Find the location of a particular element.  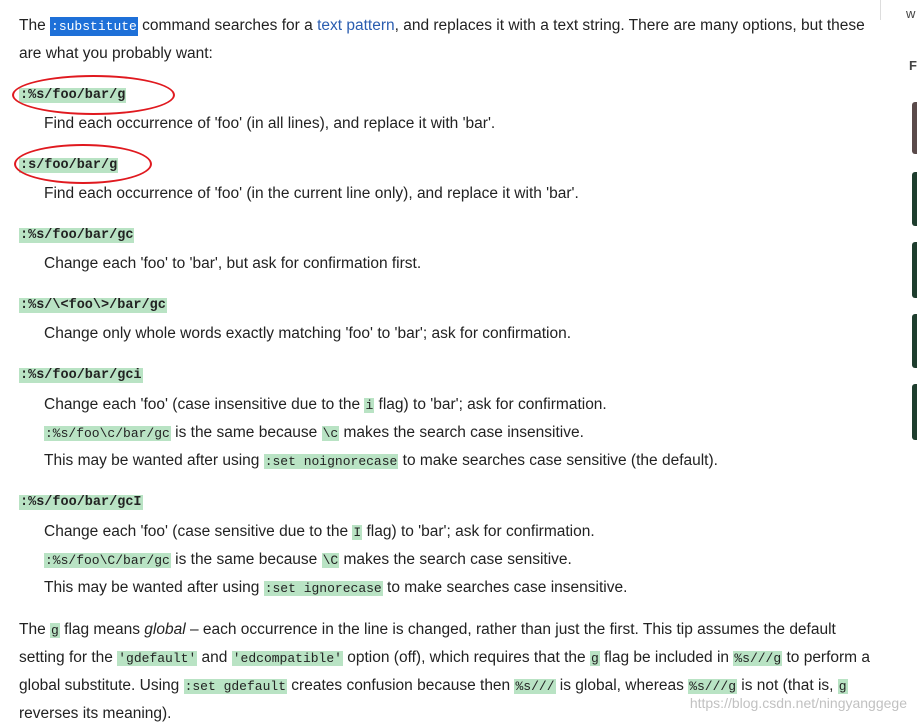

sidebar-text-w: w is located at coordinates (911, 13).